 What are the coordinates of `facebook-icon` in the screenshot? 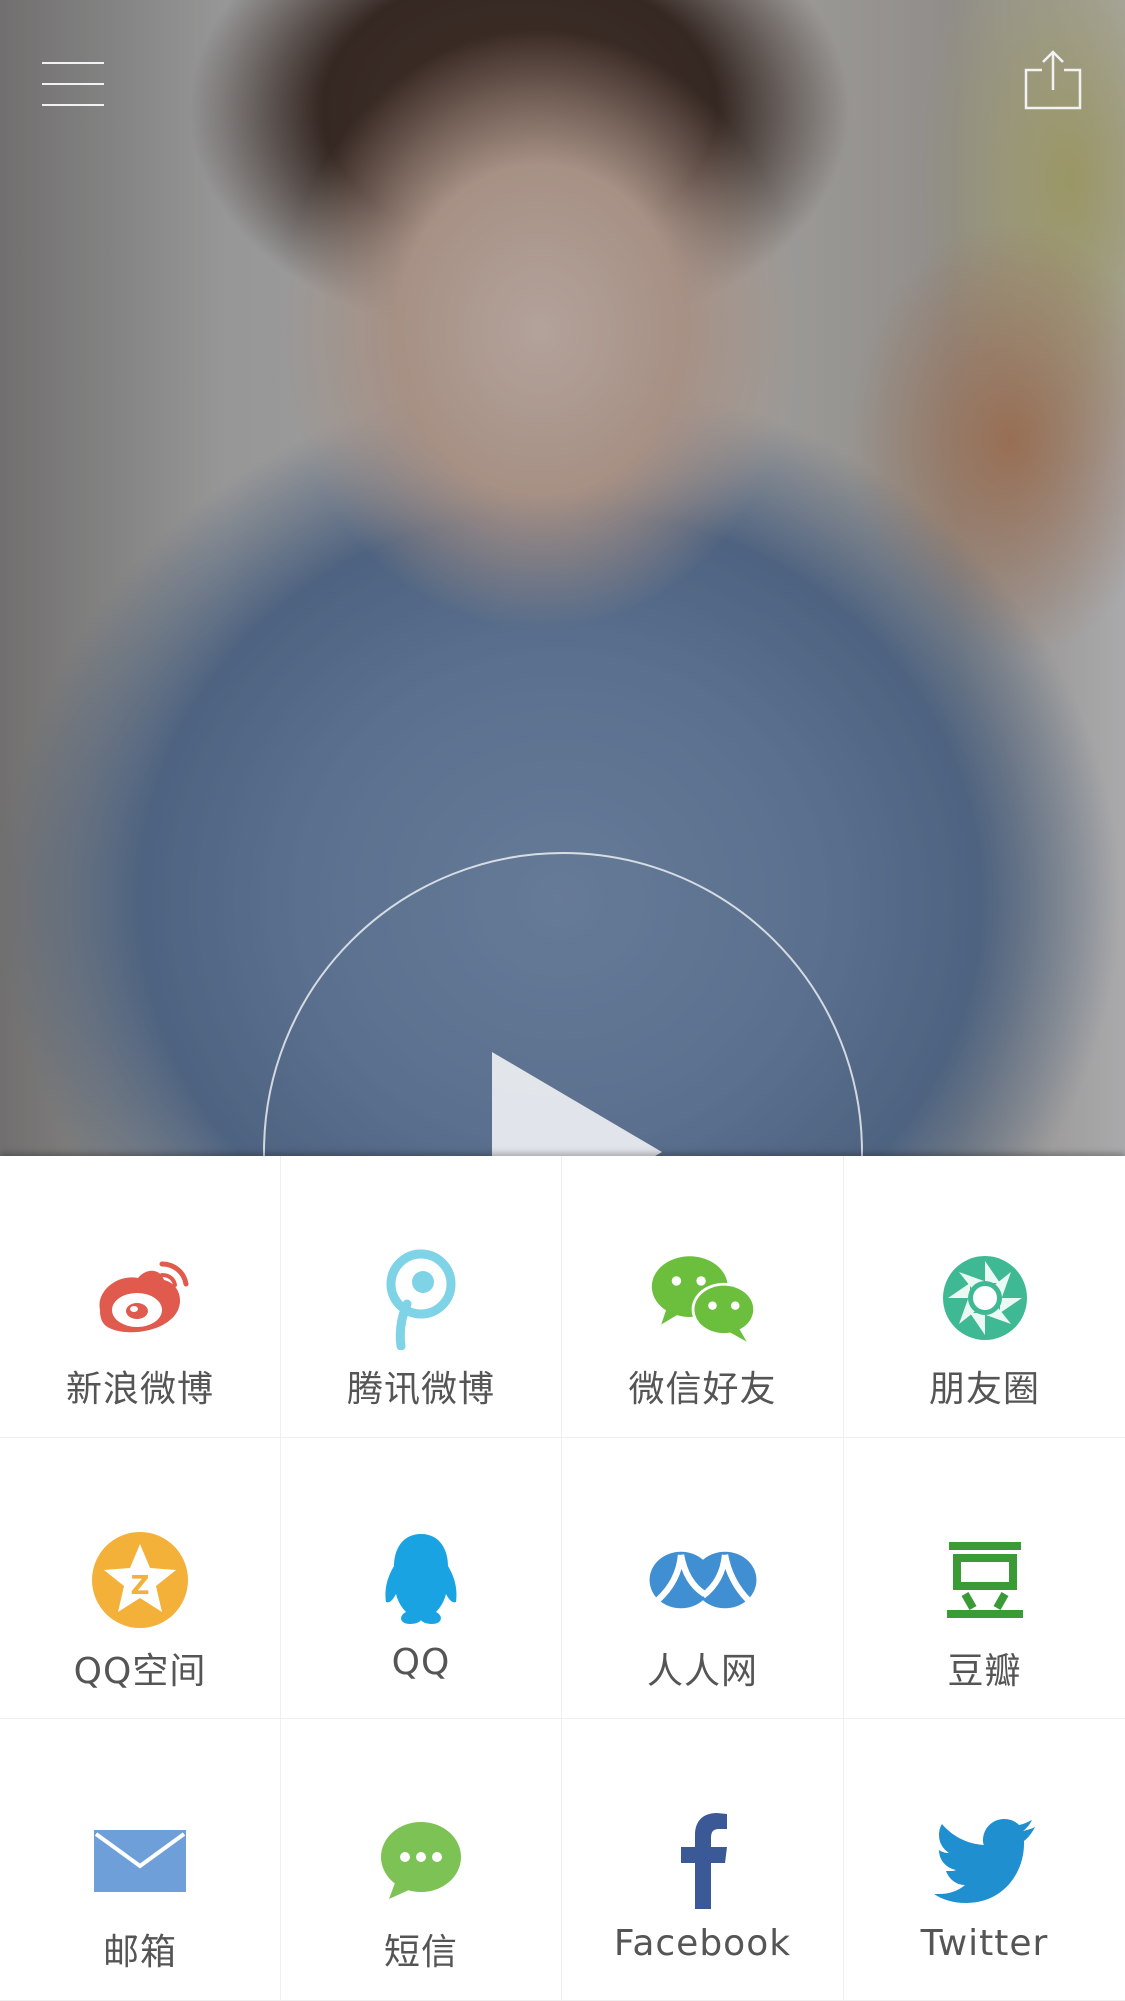 It's located at (703, 1861).